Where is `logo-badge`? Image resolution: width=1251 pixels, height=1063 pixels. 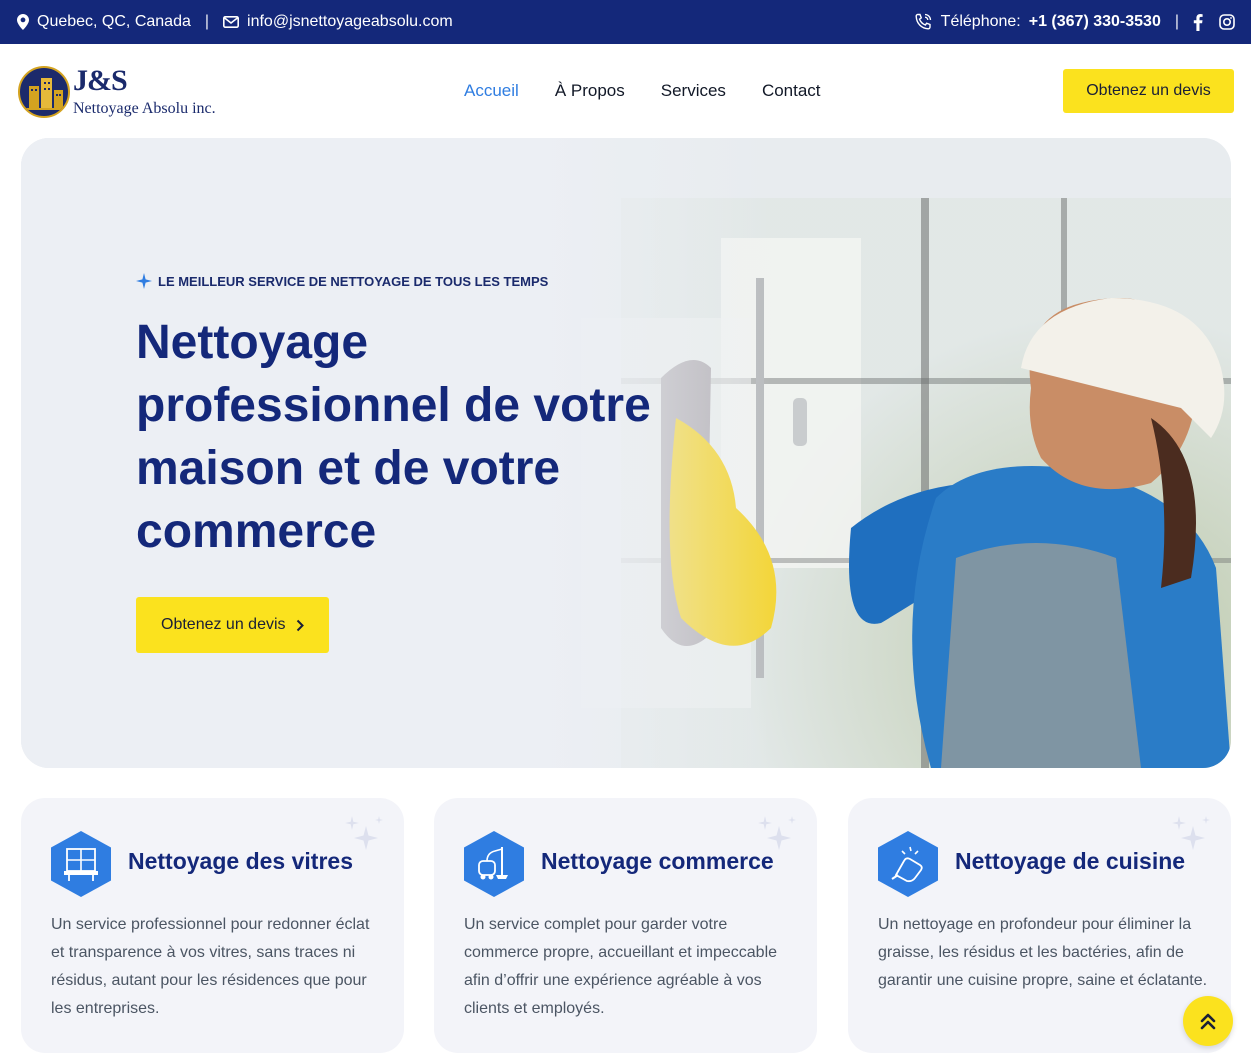
logo-badge is located at coordinates (44, 92).